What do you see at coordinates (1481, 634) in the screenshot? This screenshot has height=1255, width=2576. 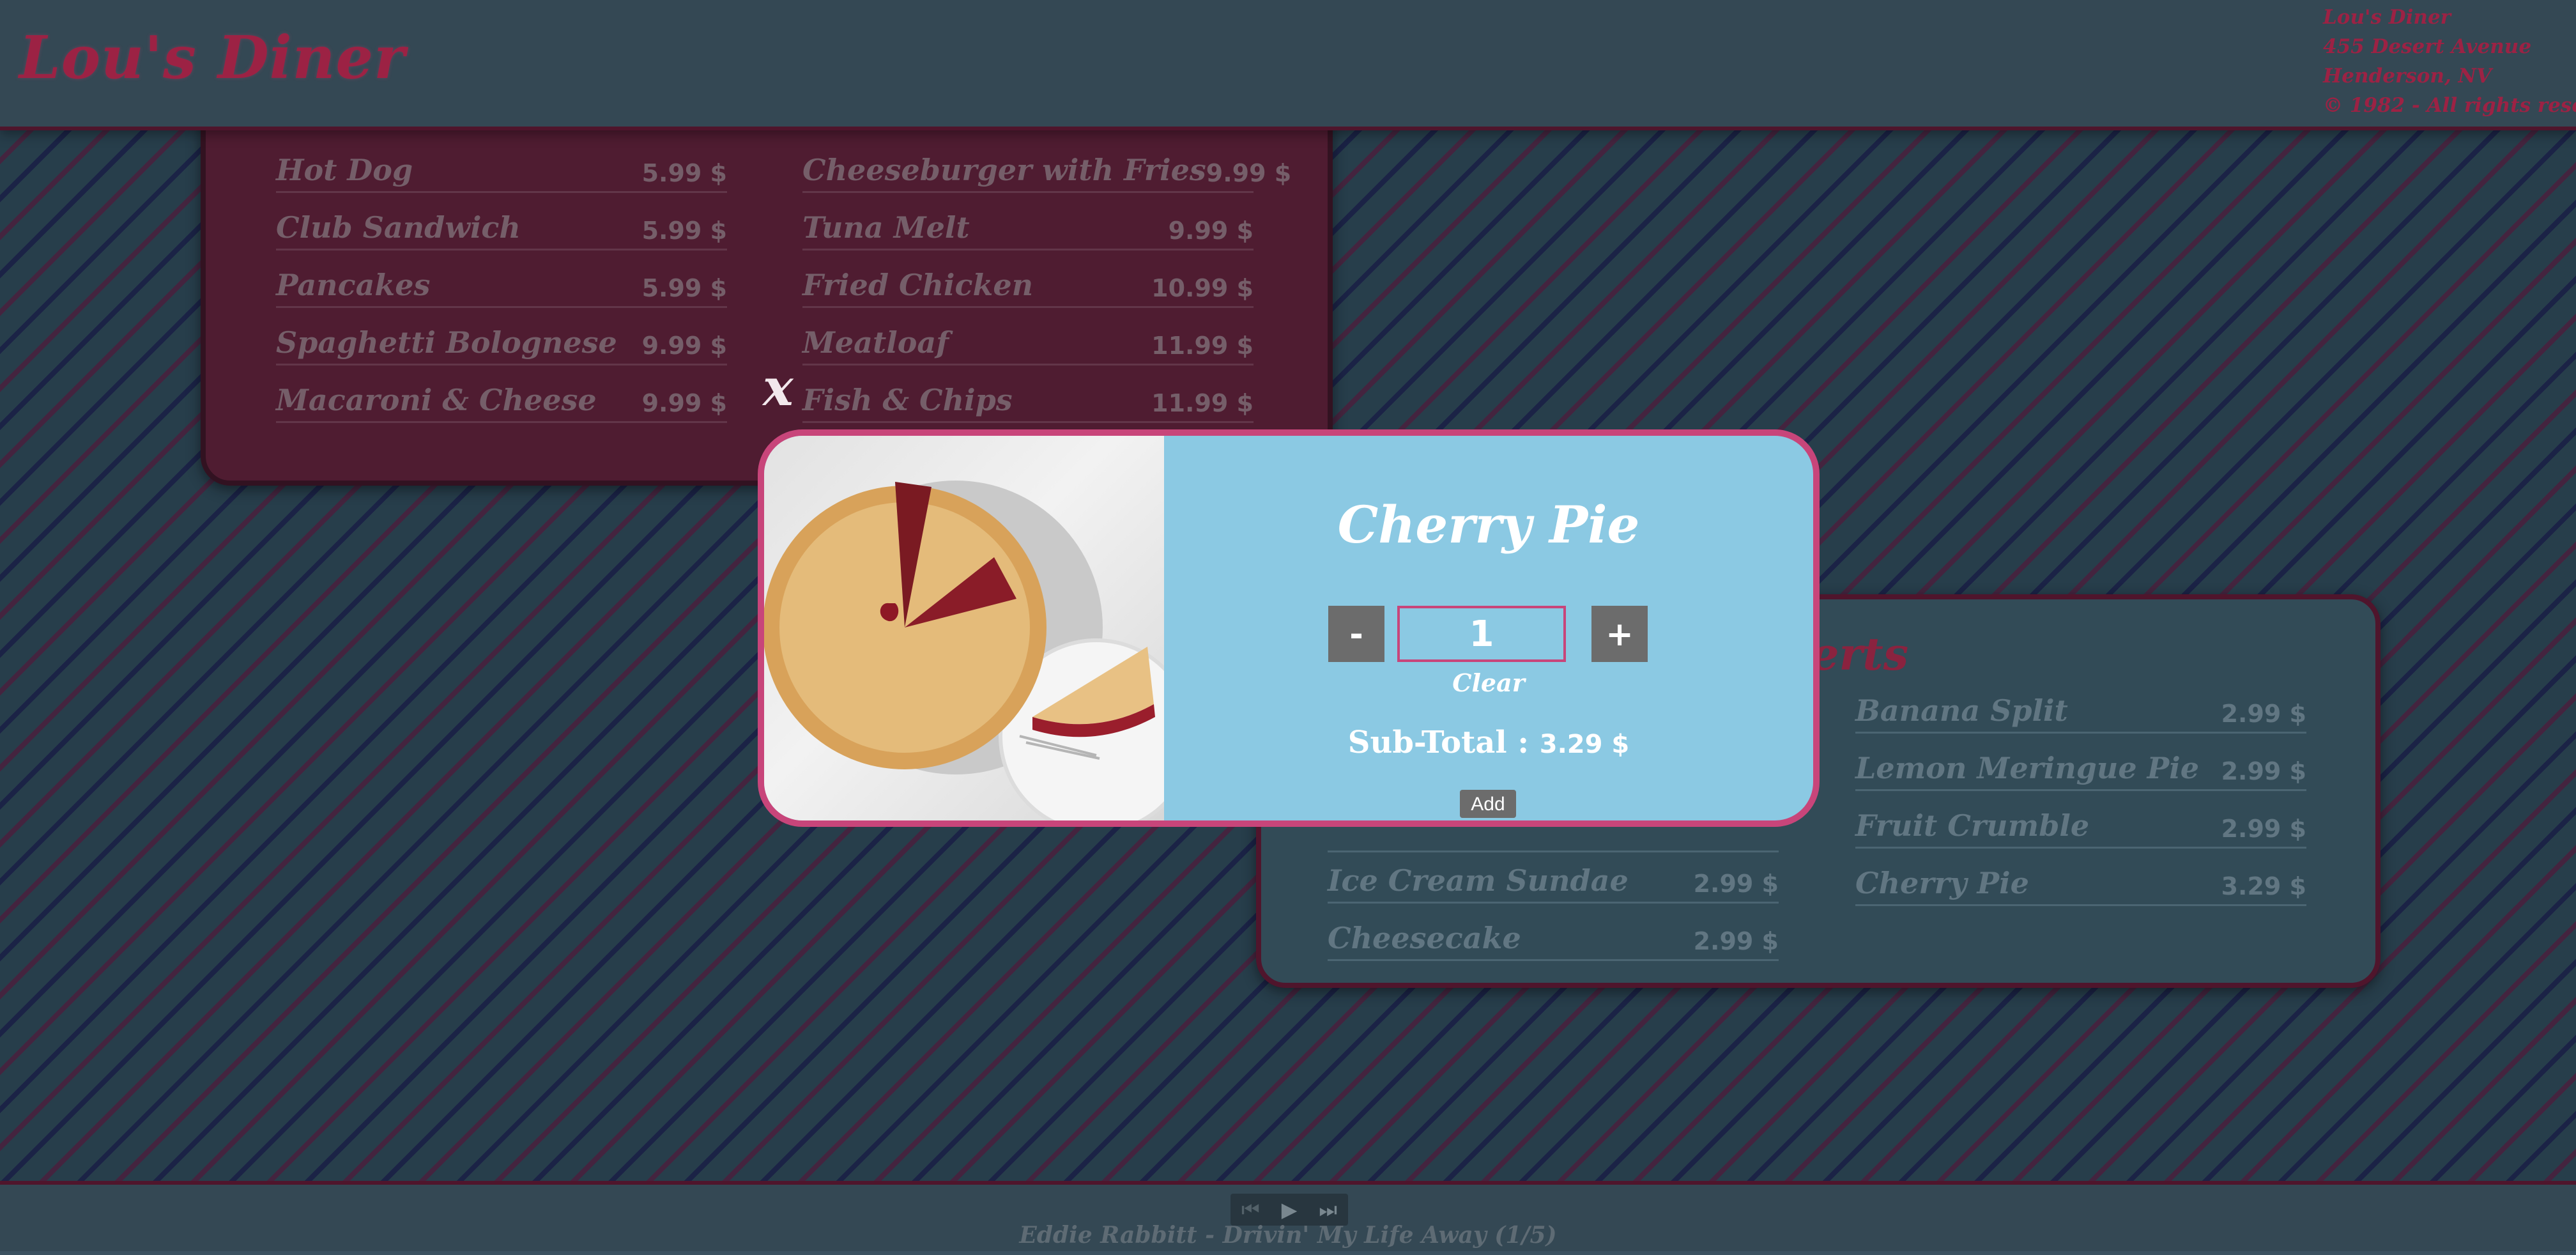 I see `quantity-input` at bounding box center [1481, 634].